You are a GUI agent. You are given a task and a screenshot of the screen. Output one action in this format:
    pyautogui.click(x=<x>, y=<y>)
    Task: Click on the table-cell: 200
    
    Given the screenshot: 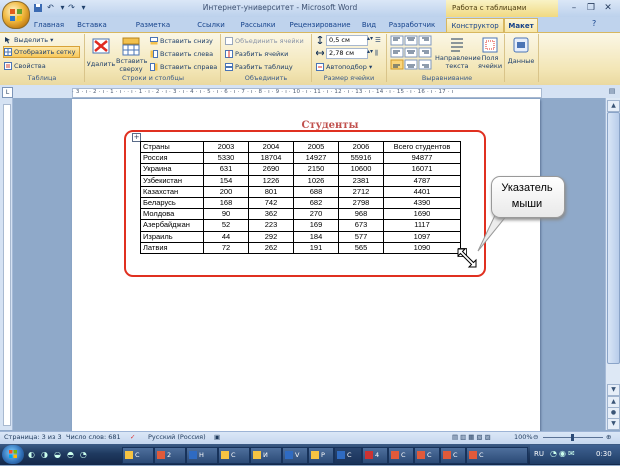 What is the action you would take?
    pyautogui.click(x=226, y=191)
    